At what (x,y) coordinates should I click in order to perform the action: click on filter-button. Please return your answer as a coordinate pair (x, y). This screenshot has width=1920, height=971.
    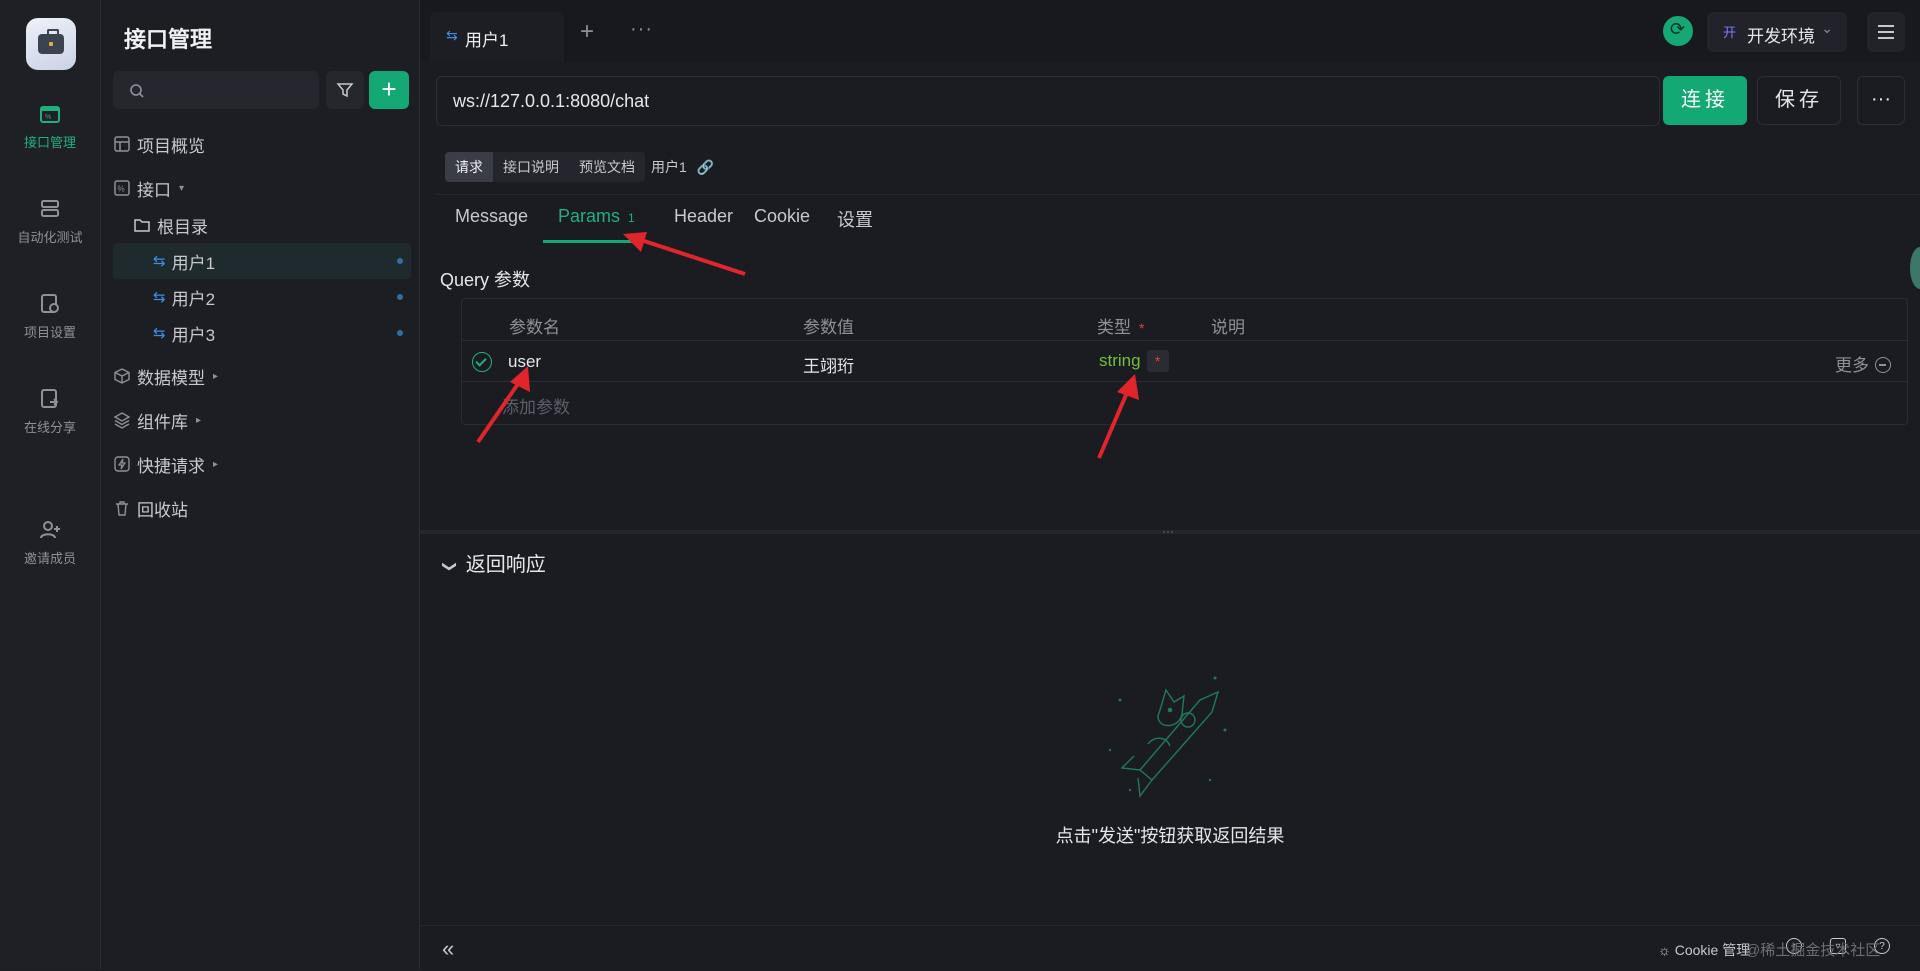
    Looking at the image, I should click on (345, 90).